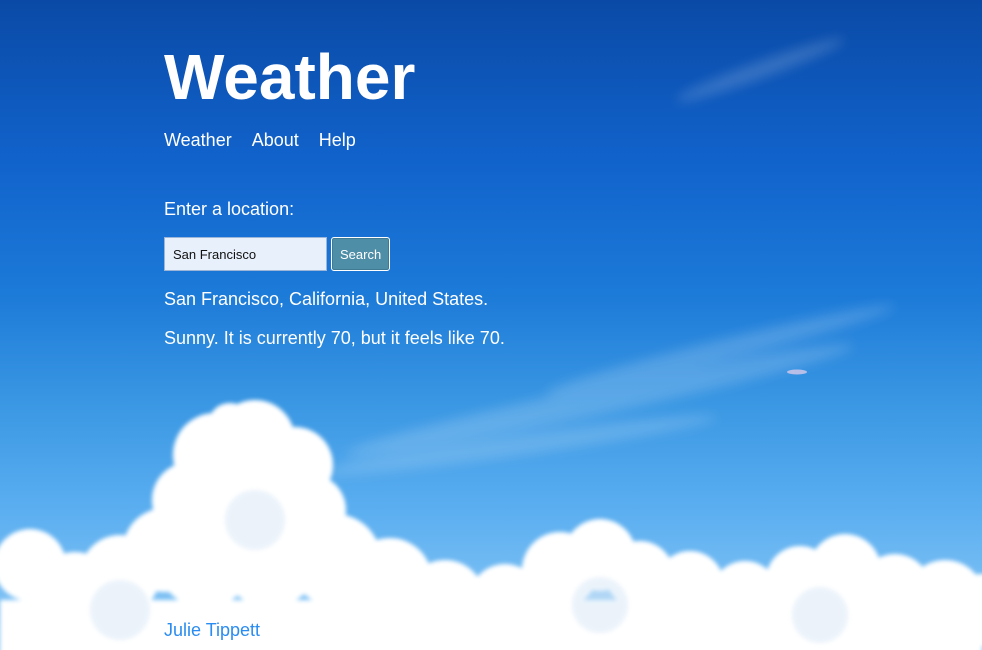  Describe the element at coordinates (229, 209) in the screenshot. I see `location-label: Enter a location:` at that location.